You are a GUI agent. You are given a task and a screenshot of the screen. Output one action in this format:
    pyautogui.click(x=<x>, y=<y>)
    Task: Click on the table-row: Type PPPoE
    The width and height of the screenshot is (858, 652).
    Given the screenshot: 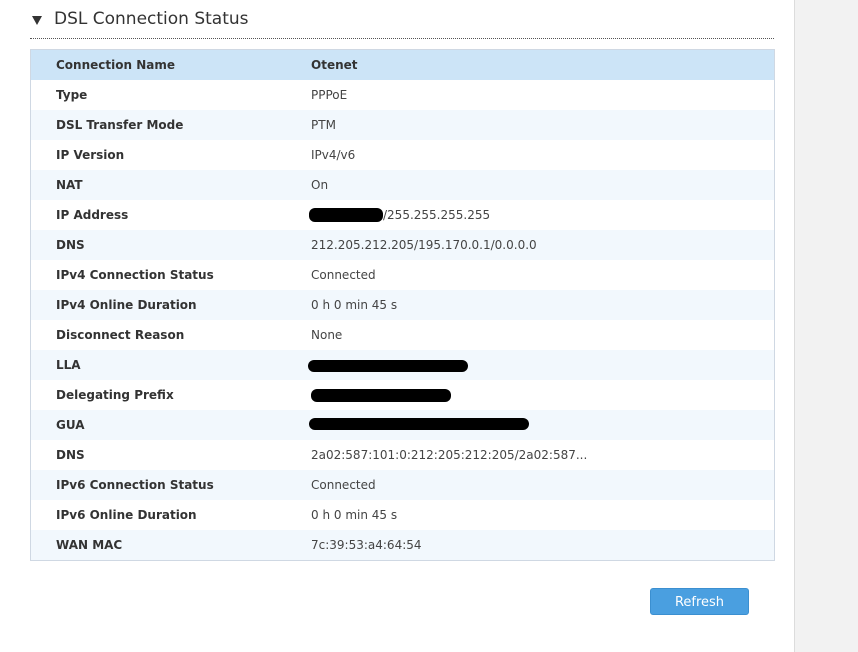 What is the action you would take?
    pyautogui.click(x=402, y=95)
    